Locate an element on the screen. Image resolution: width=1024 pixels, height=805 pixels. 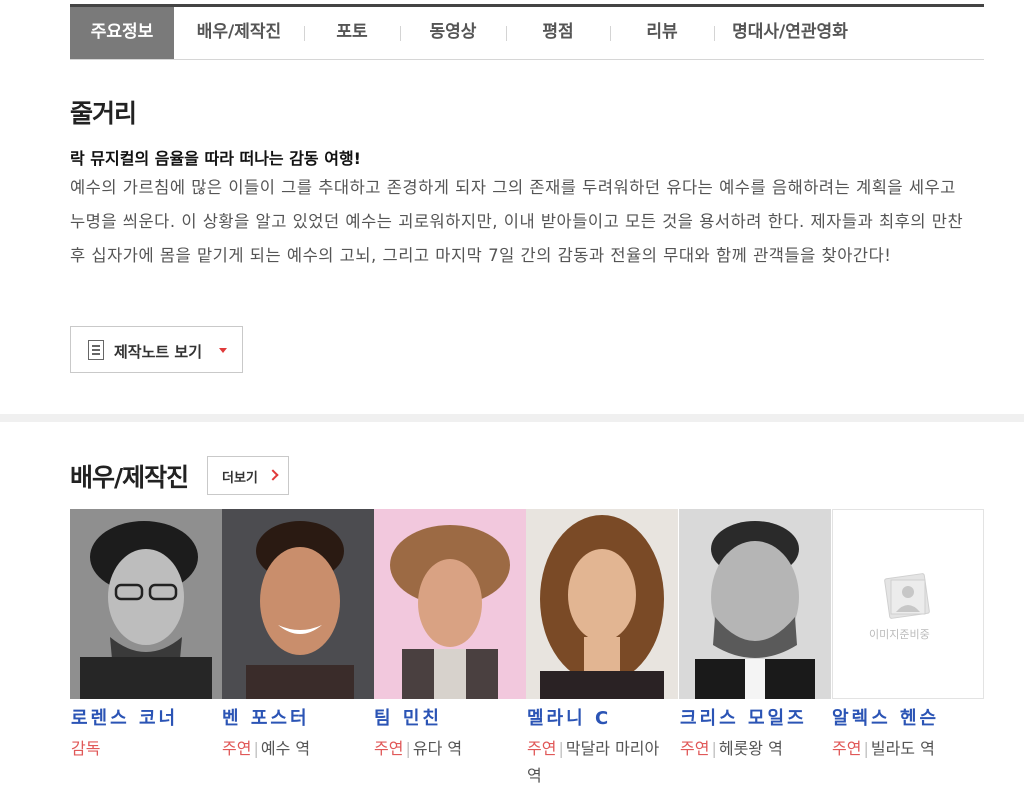
cast-name-link: 팀 민친 is located at coordinates (408, 717).